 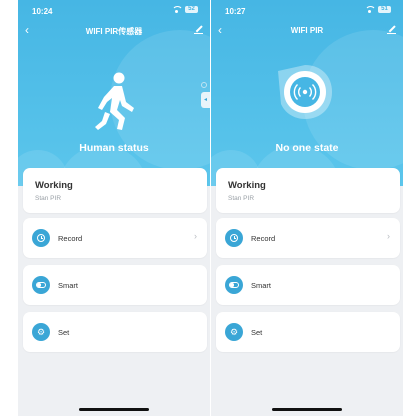 What do you see at coordinates (384, 9) in the screenshot?
I see `battery-icon: 51` at bounding box center [384, 9].